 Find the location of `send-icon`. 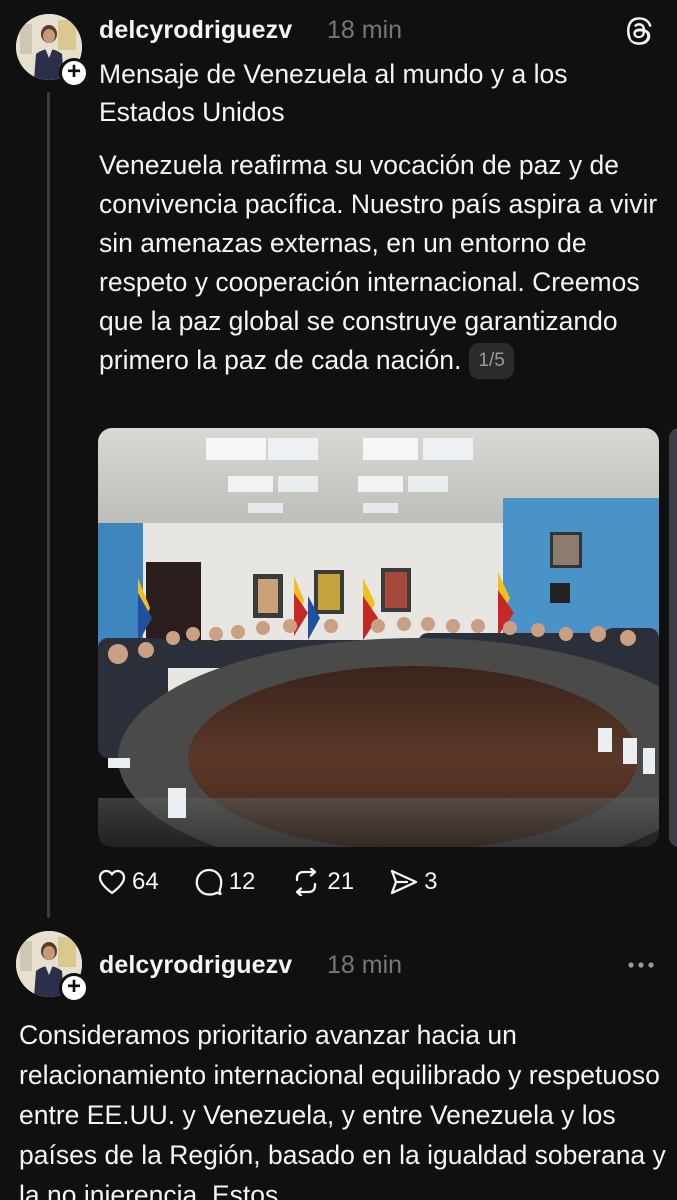

send-icon is located at coordinates (404, 882).